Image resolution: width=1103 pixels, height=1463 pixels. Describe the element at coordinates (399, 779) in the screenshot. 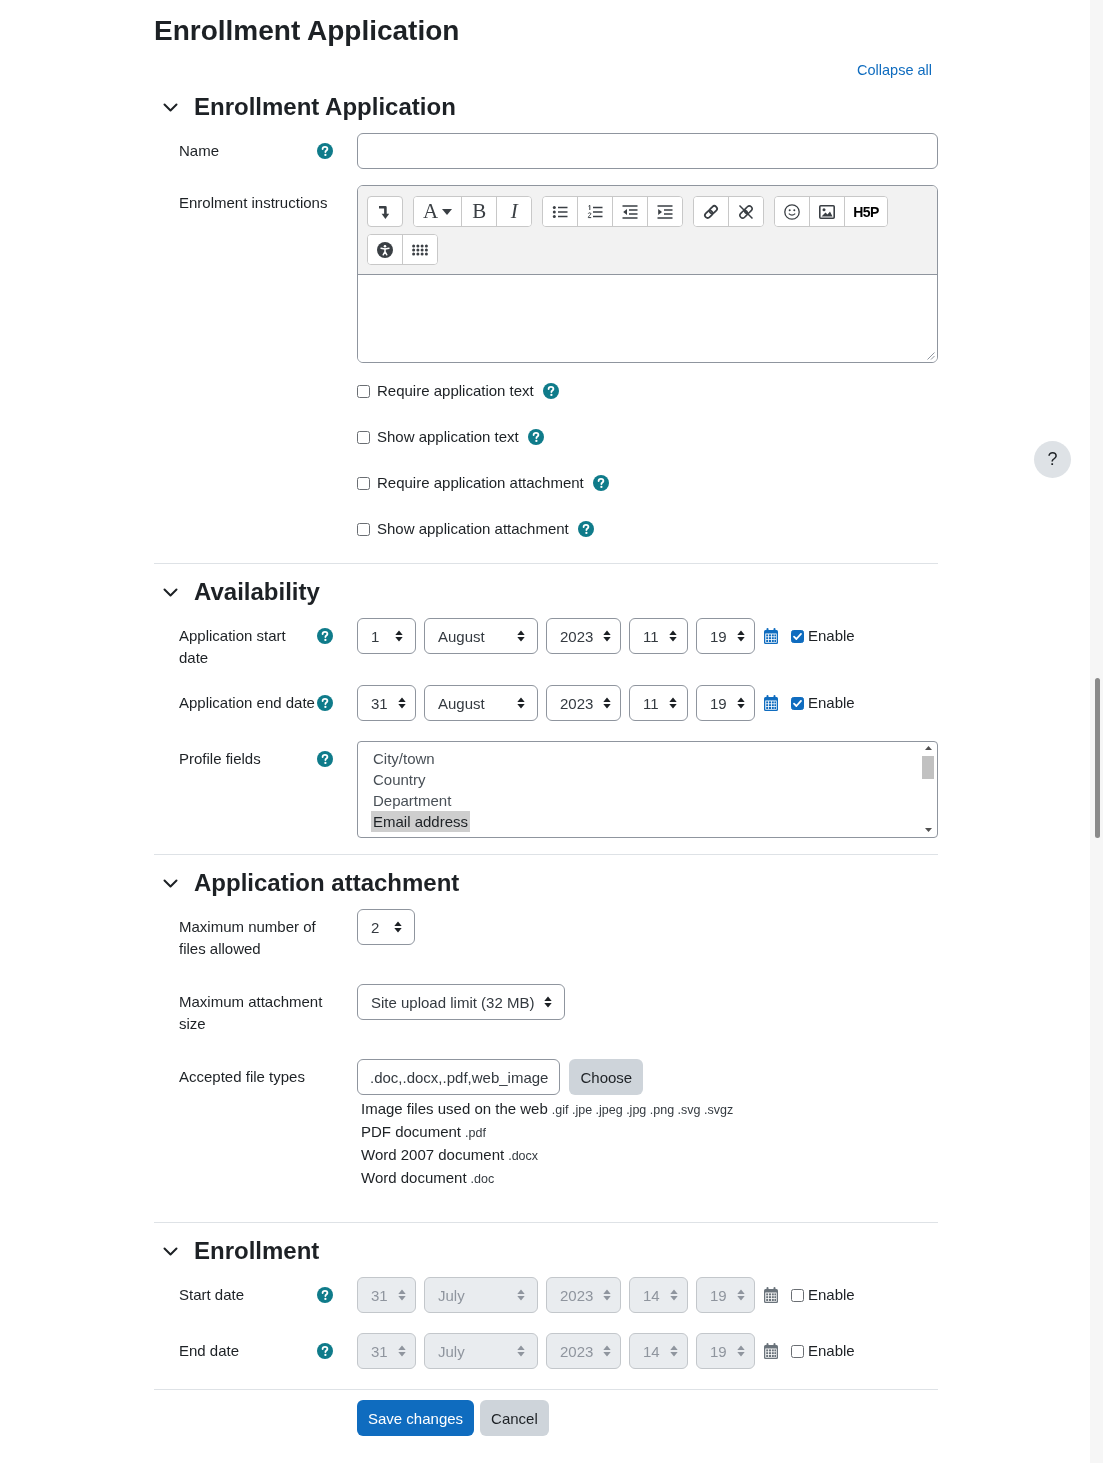

I see `list-option: Country` at that location.